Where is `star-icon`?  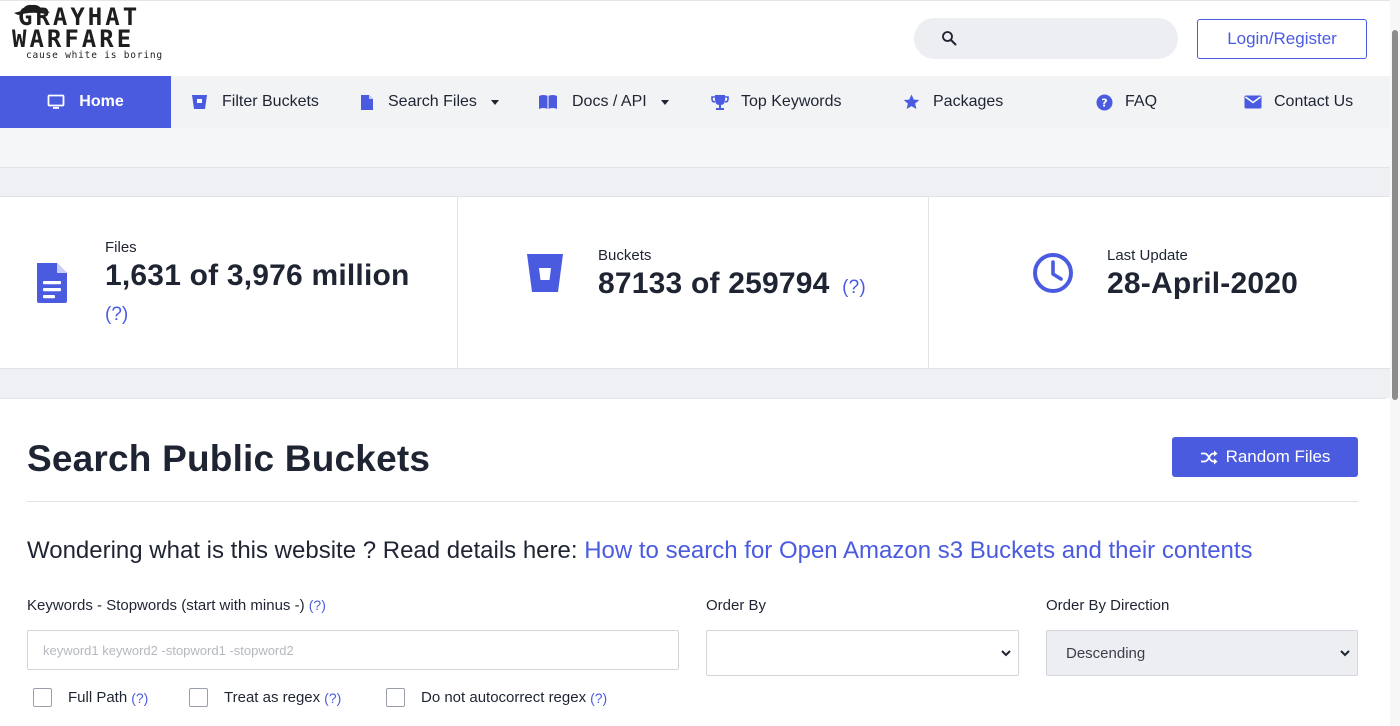
star-icon is located at coordinates (911, 102).